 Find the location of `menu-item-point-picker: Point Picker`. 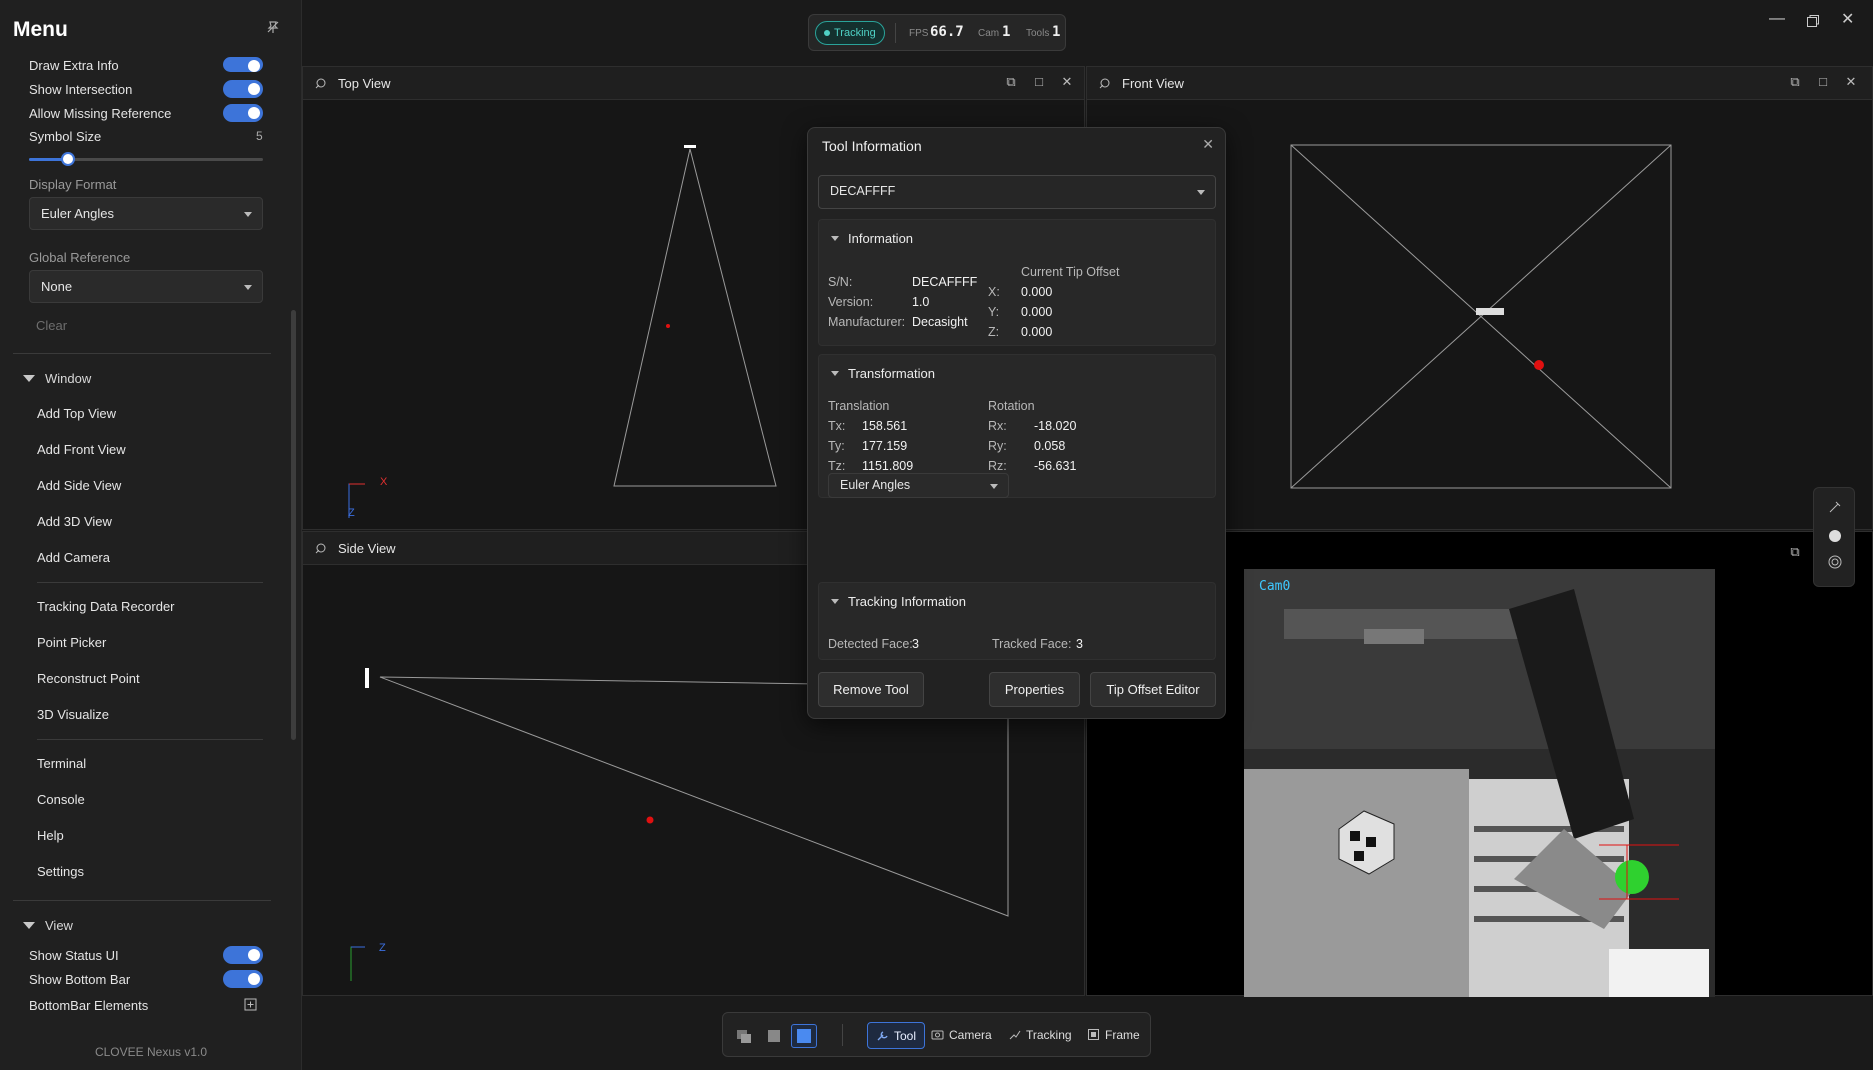

menu-item-point-picker: Point Picker is located at coordinates (71, 642).